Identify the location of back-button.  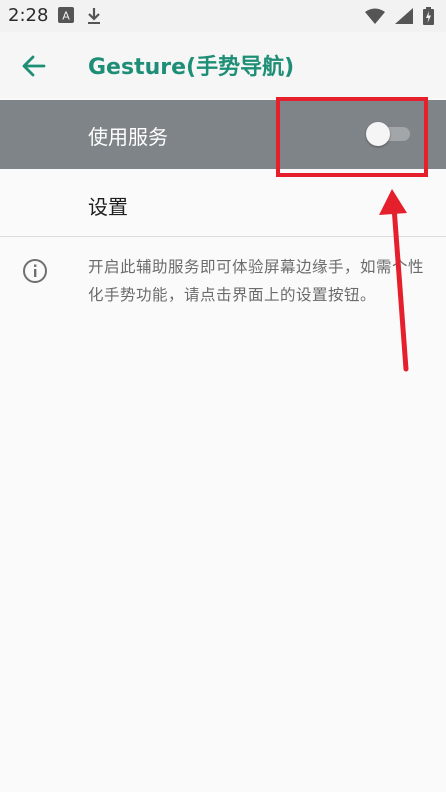
(34, 66).